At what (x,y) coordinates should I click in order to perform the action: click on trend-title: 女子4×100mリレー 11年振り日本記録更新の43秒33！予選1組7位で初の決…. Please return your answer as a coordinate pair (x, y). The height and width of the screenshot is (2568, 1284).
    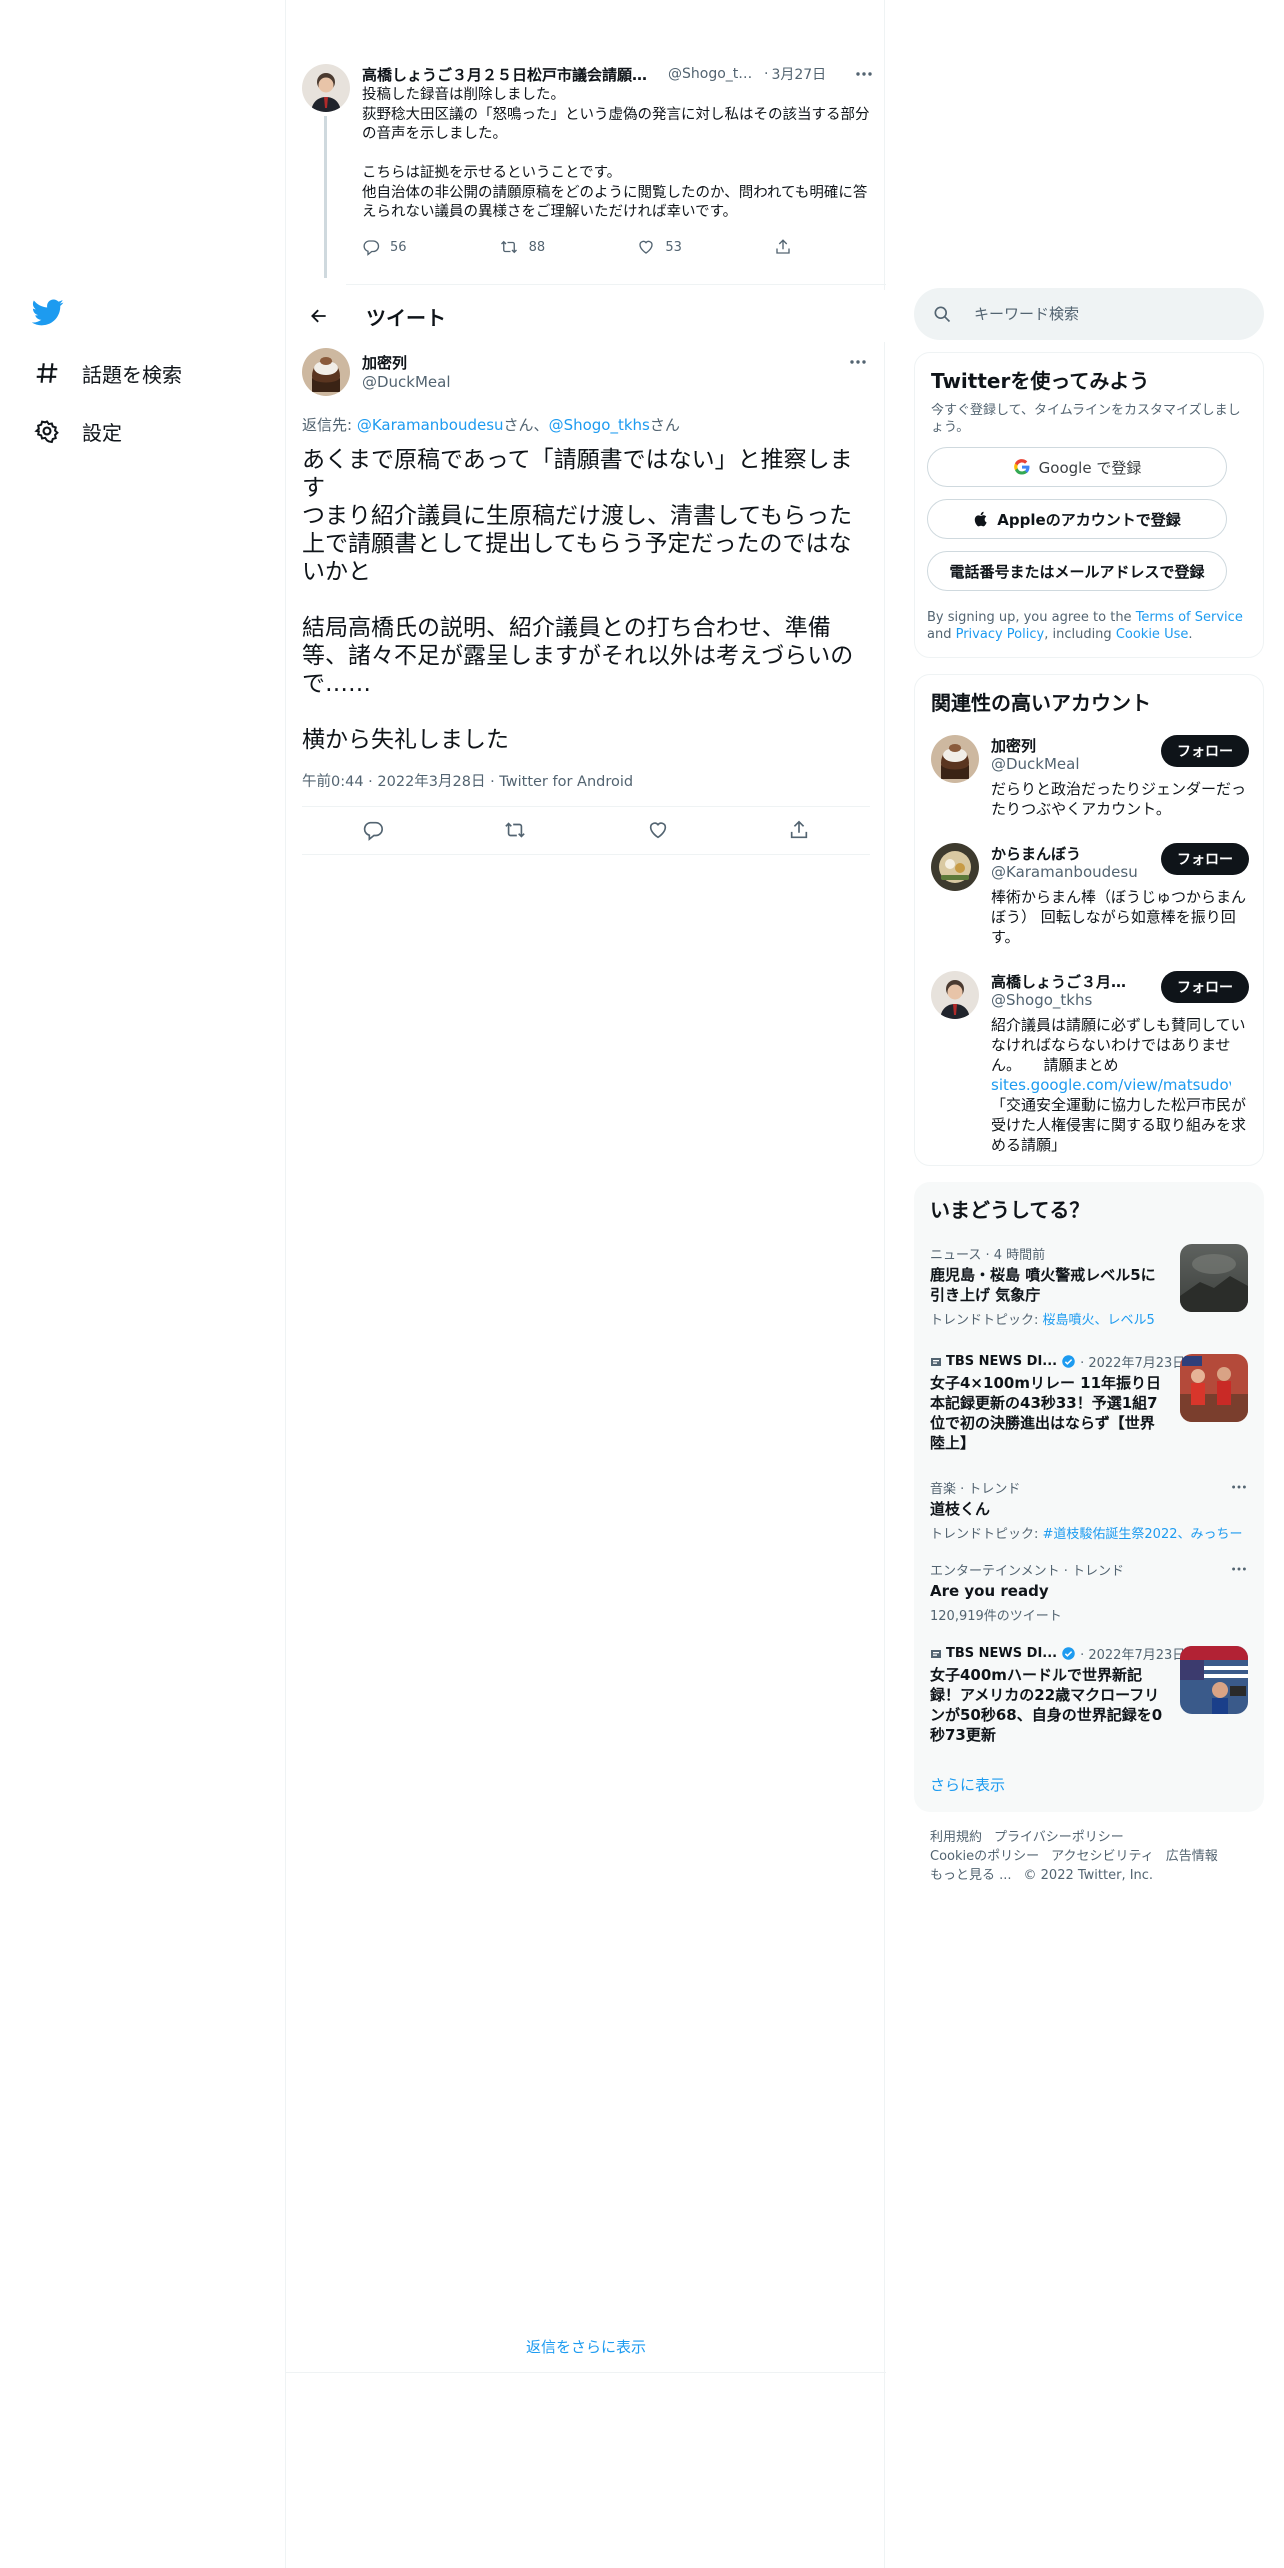
    Looking at the image, I should click on (1046, 1413).